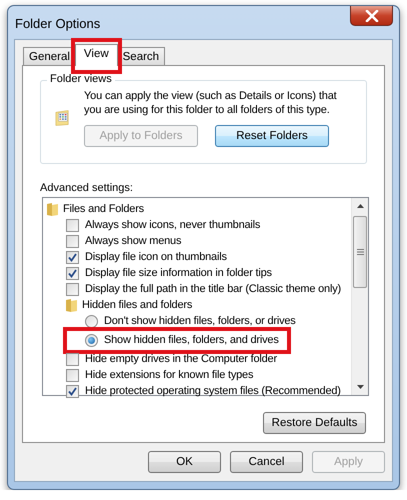 This screenshot has height=500, width=407. I want to click on setting-label: Show hidden files, folders, and drives, so click(191, 340).